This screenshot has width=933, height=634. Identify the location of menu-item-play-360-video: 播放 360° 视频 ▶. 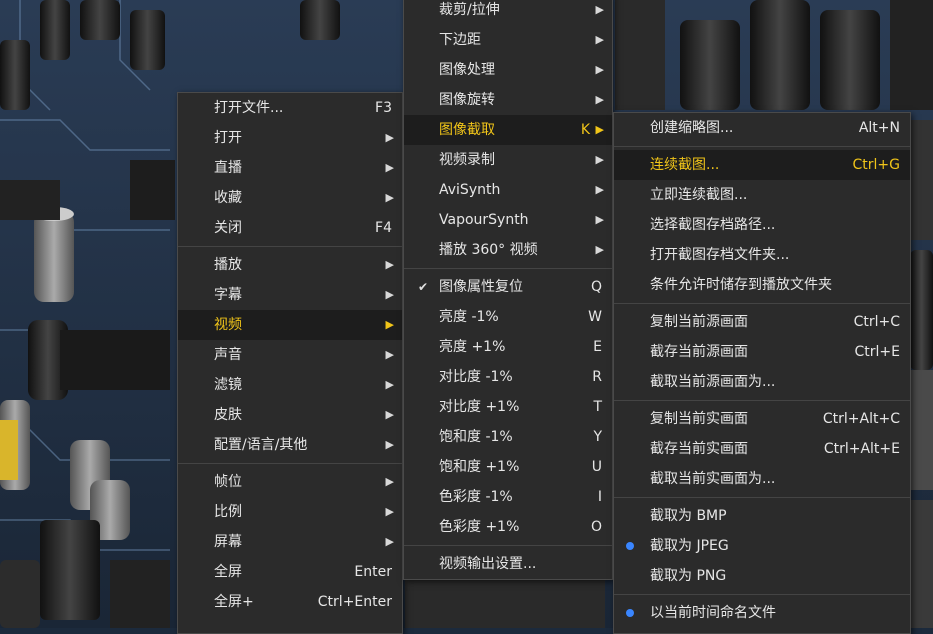
(508, 250).